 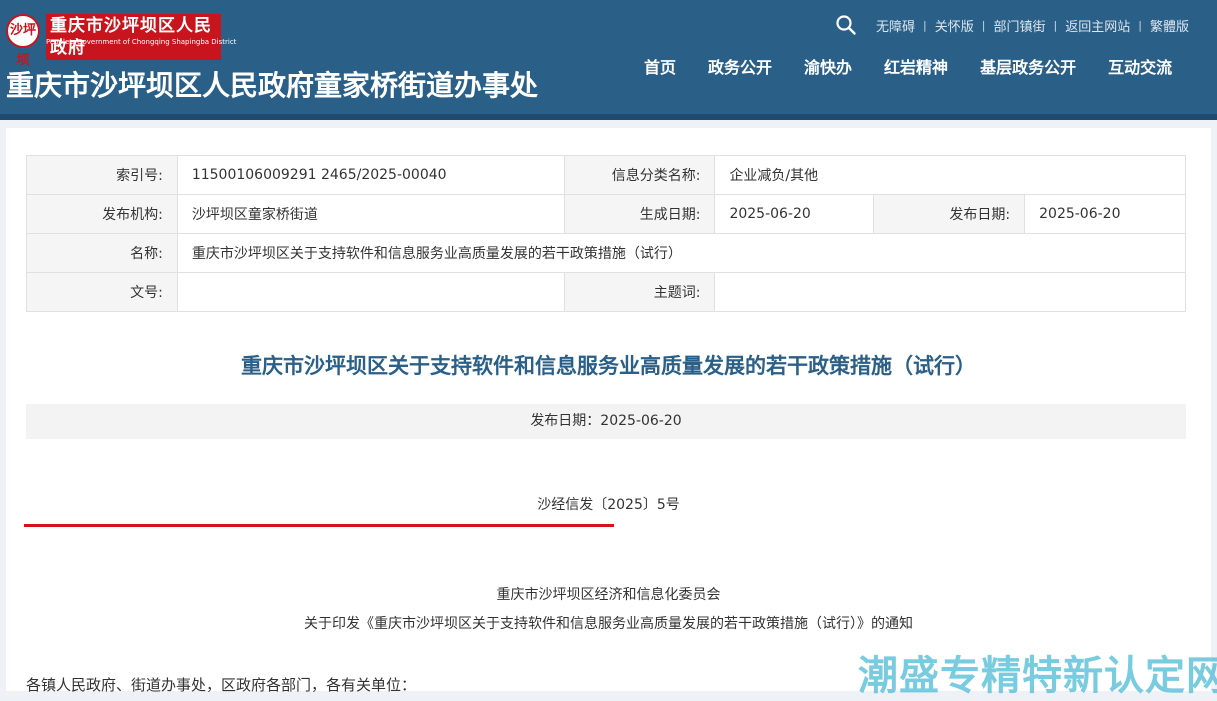 I want to click on watermark-text: 潮盛专精特新认定网, so click(x=1037, y=676).